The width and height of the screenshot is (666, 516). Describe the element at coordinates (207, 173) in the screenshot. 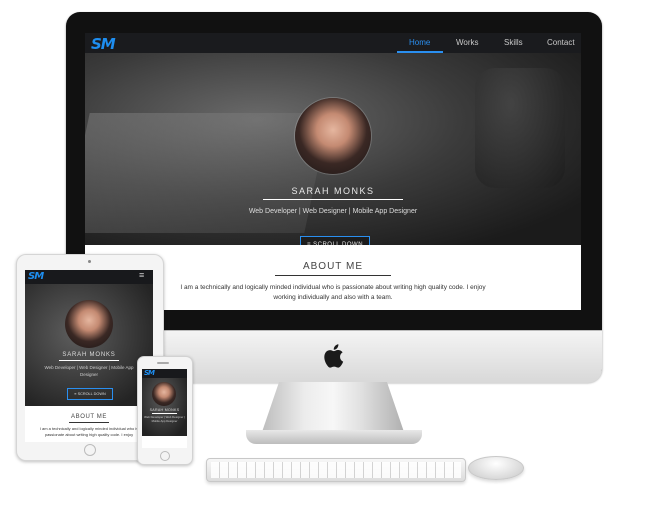

I see `hero-background-laptop` at that location.